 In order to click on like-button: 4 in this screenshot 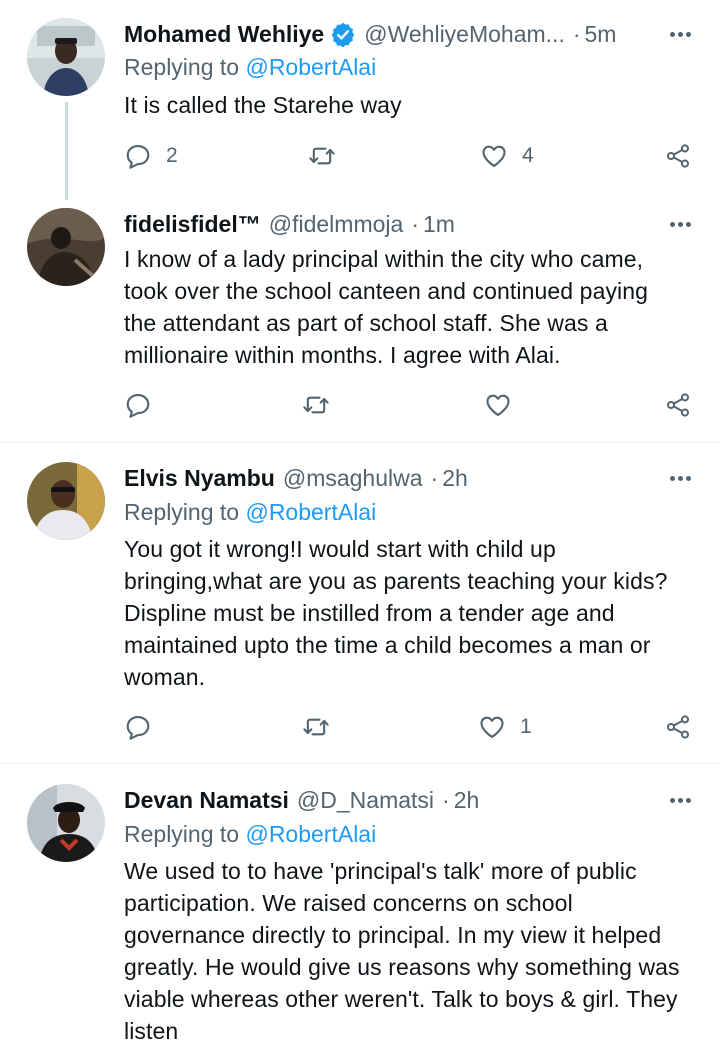, I will do `click(507, 156)`.